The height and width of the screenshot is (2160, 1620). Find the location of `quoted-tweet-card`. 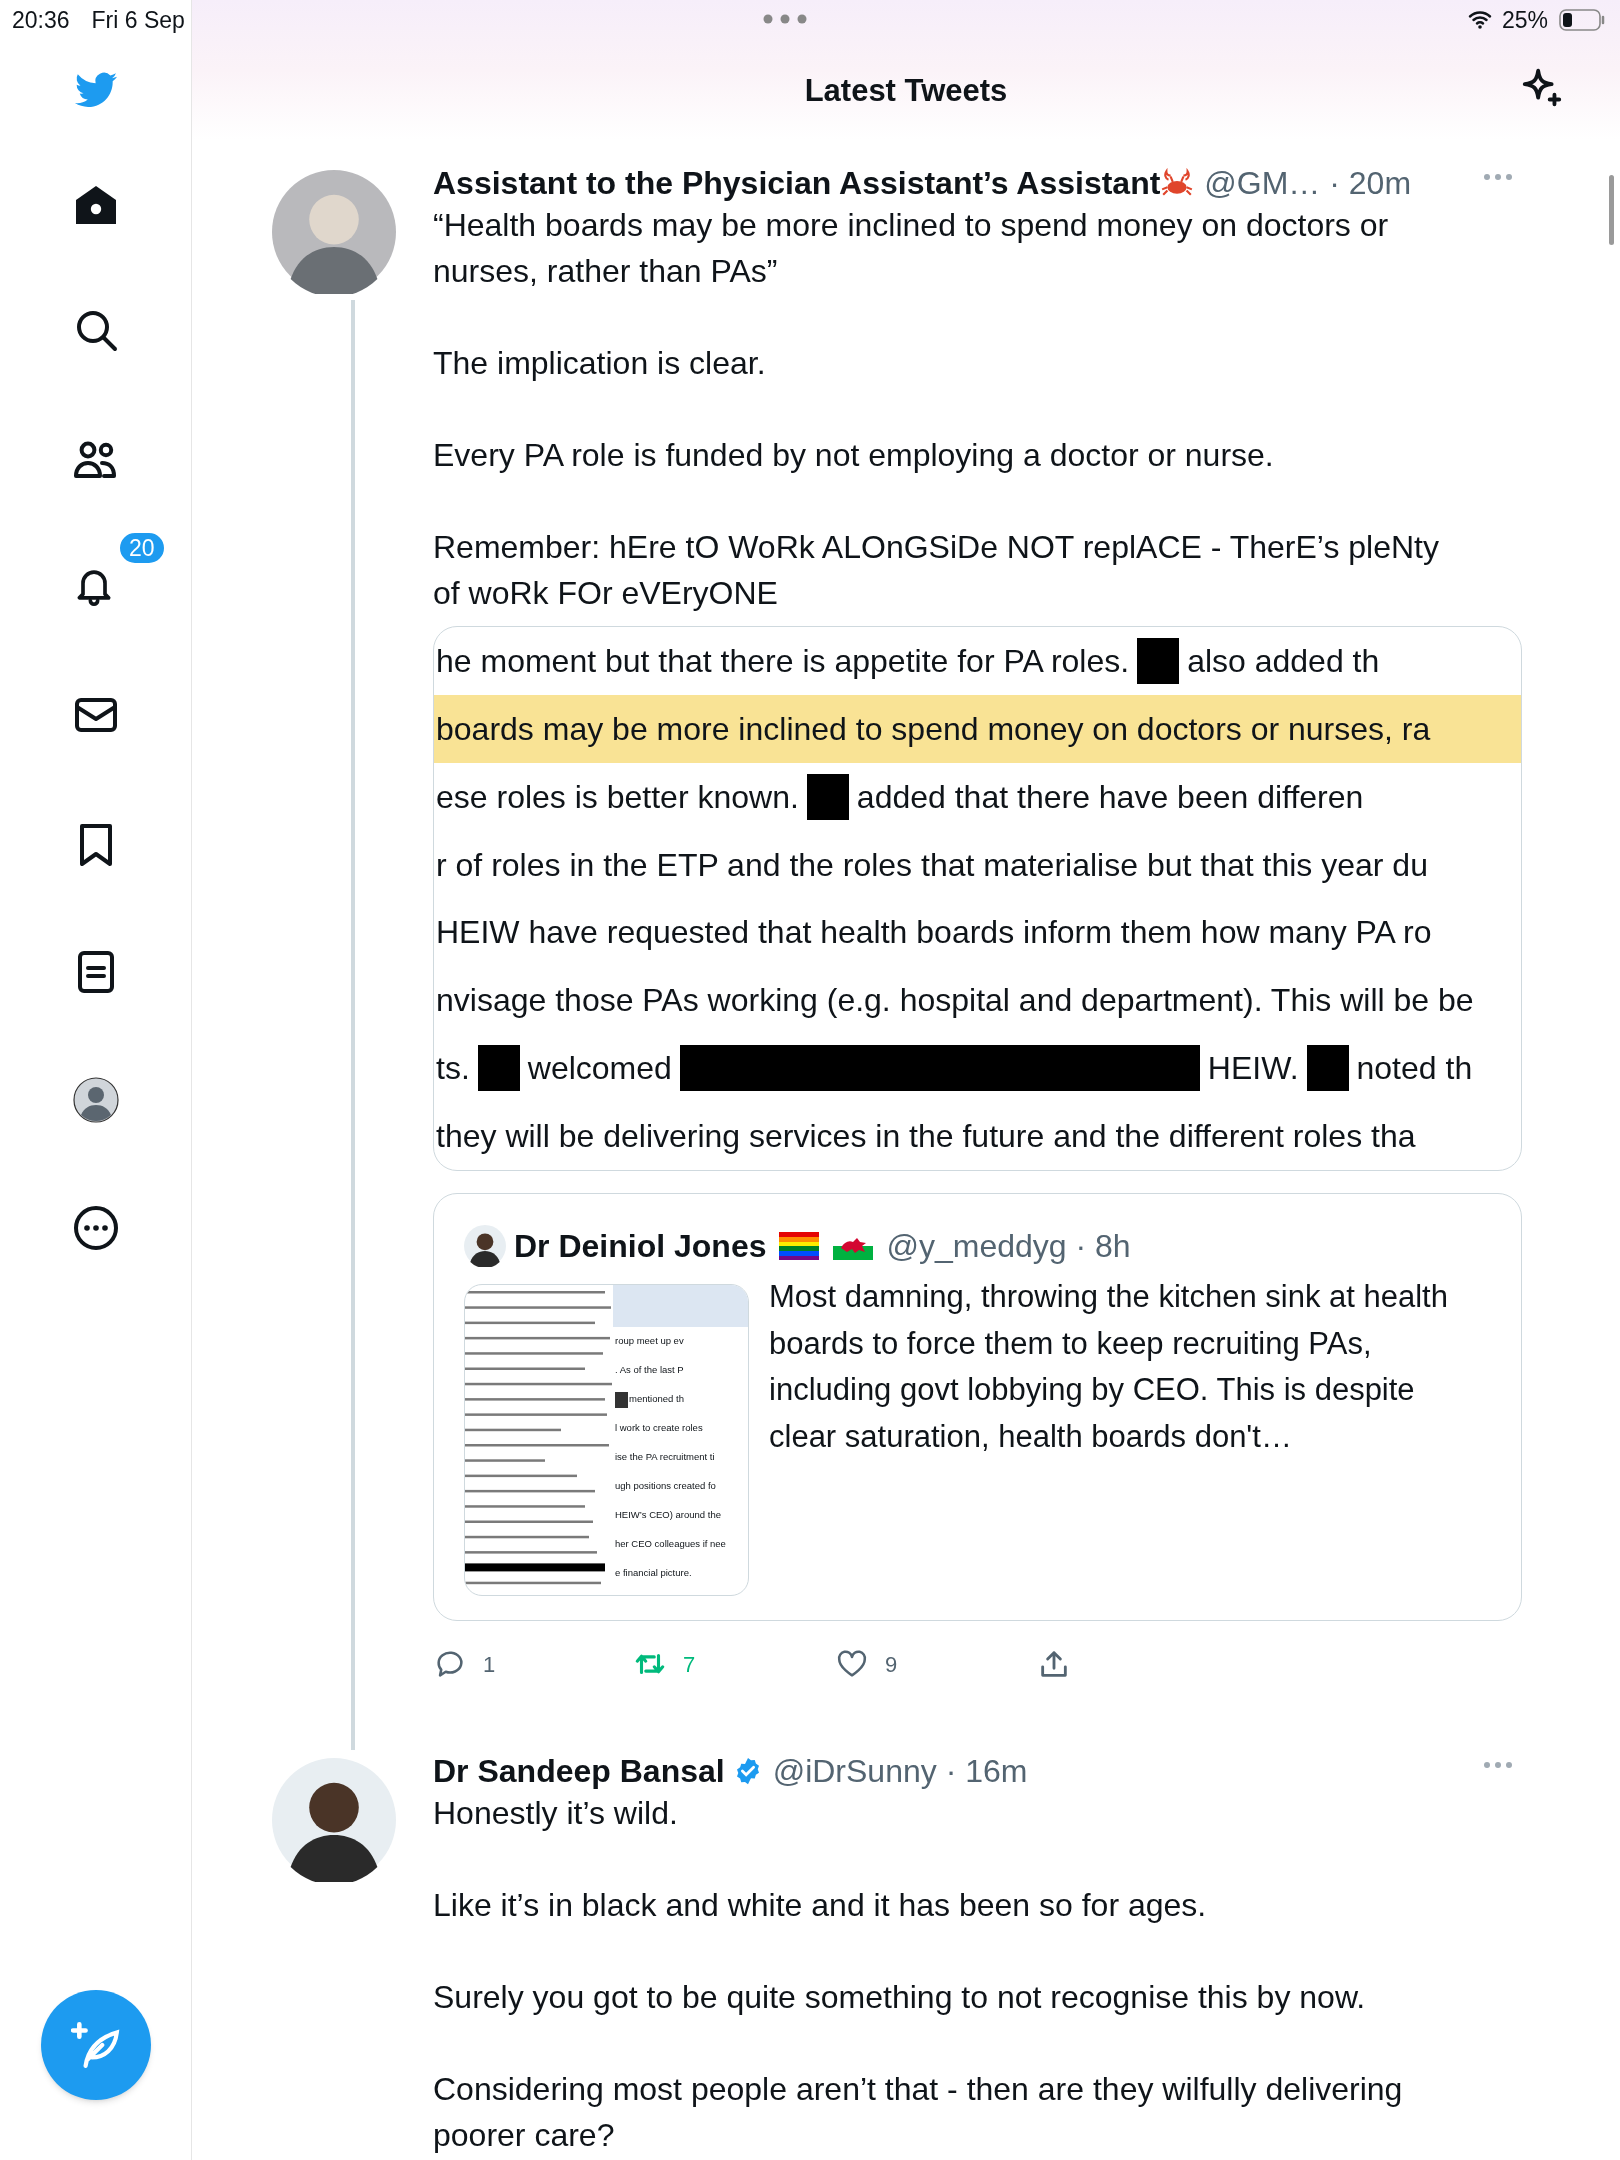

quoted-tweet-card is located at coordinates (977, 1407).